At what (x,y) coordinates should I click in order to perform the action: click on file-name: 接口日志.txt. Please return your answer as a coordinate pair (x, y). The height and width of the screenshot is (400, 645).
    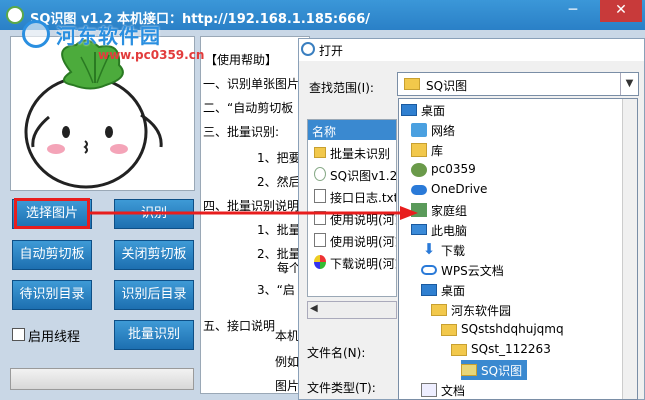
    Looking at the image, I should click on (363, 198).